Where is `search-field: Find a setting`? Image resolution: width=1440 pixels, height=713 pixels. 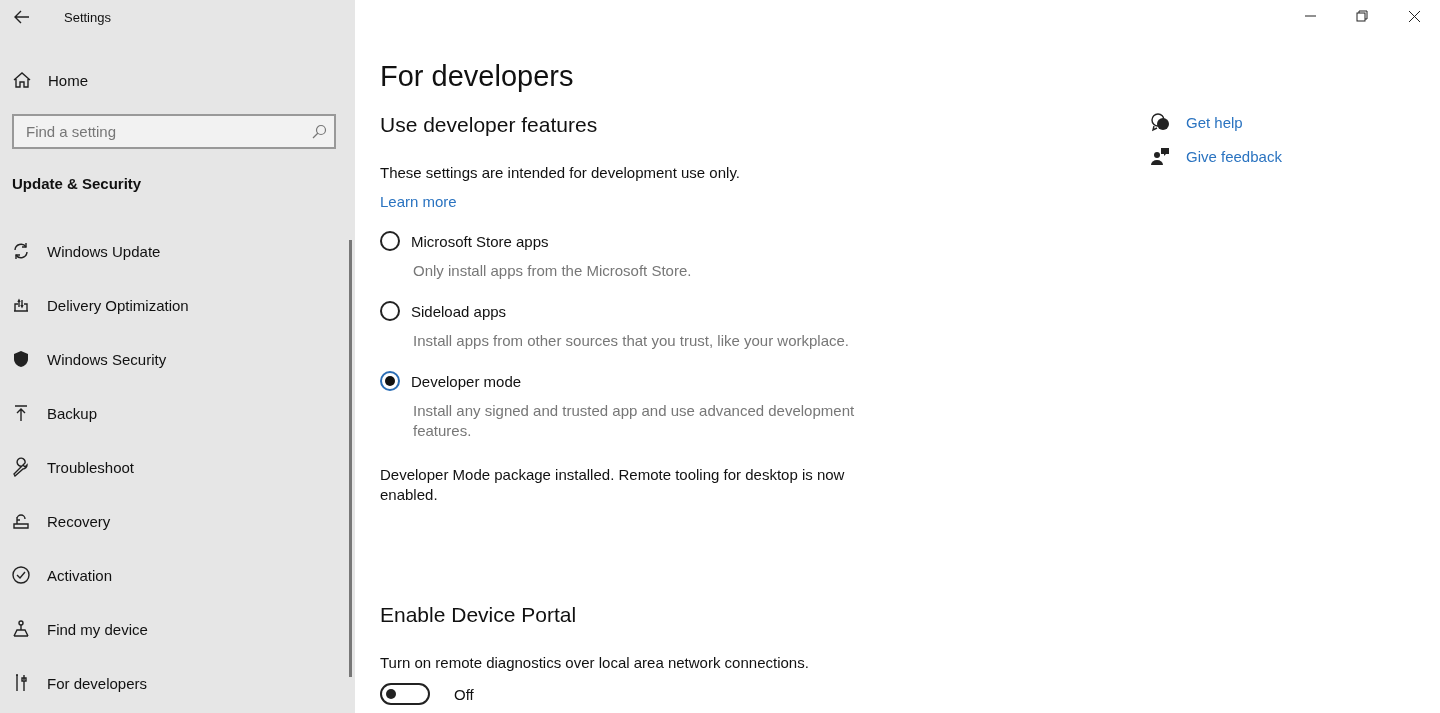 search-field: Find a setting is located at coordinates (174, 131).